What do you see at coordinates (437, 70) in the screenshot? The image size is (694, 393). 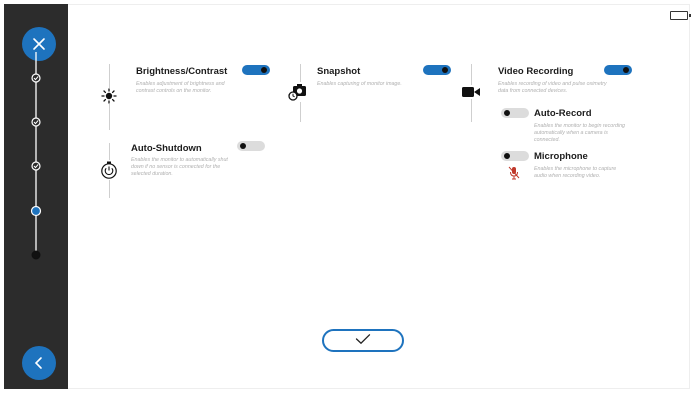 I see `snapshot-toggle` at bounding box center [437, 70].